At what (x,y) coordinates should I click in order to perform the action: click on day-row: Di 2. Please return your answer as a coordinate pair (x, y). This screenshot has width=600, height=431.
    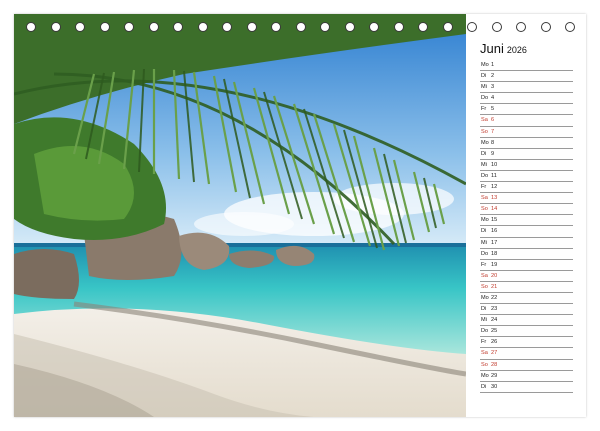
    Looking at the image, I should click on (526, 77).